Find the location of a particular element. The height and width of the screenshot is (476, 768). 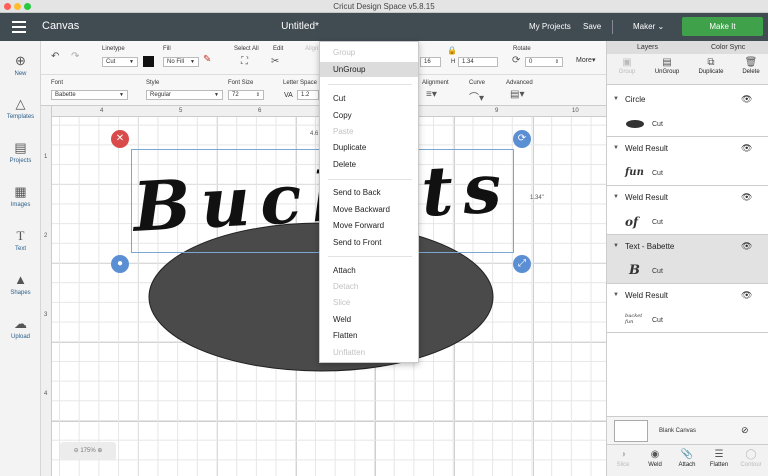

rotate-field: 0 ⇕ is located at coordinates (544, 62).